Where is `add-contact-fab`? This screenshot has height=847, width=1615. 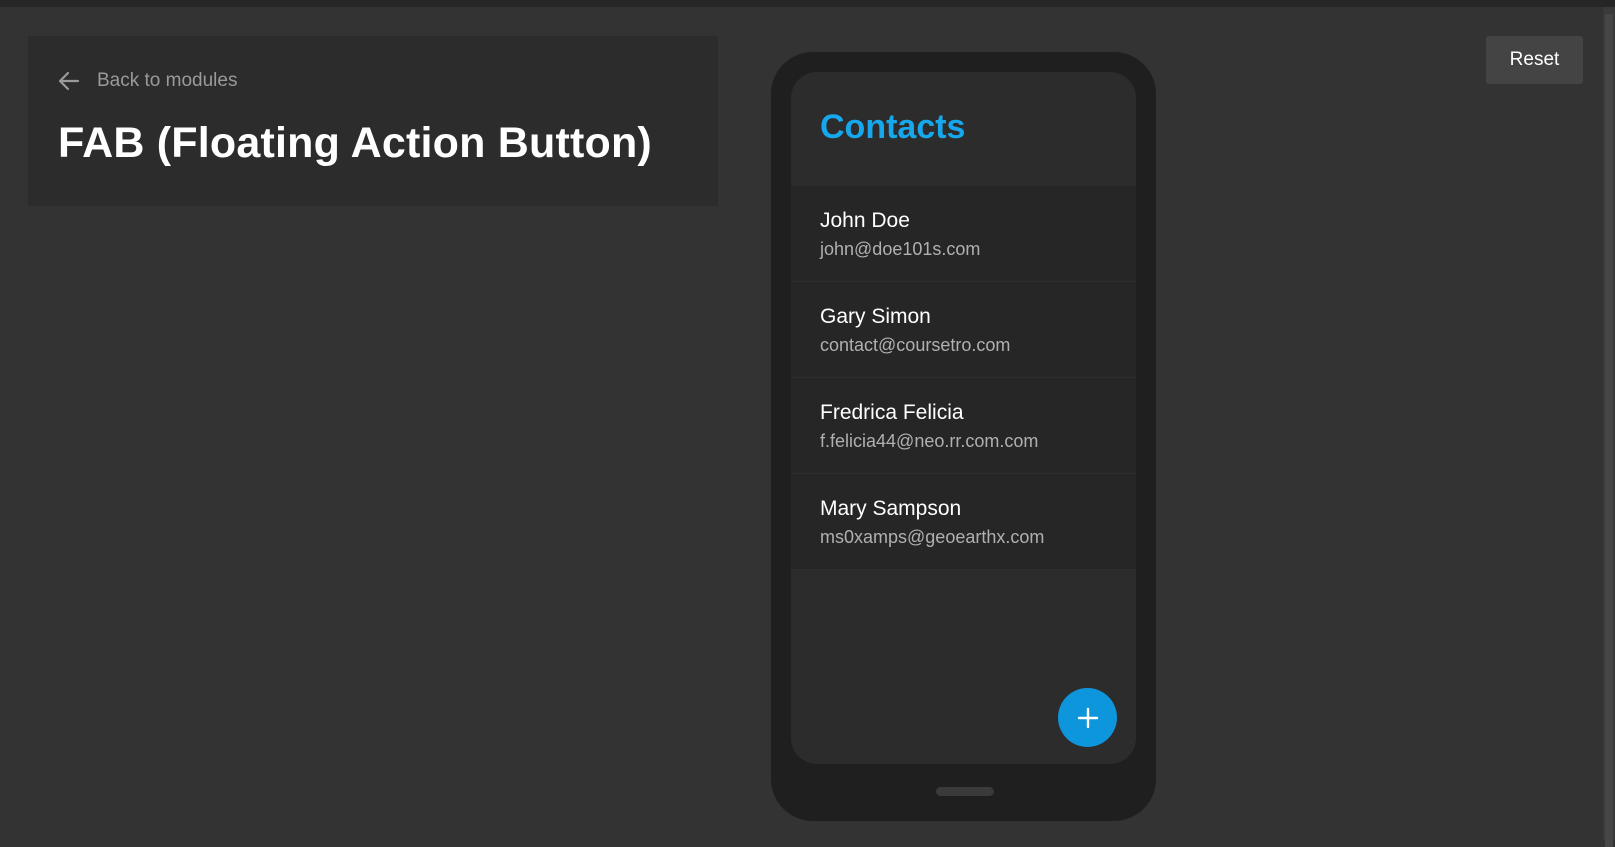
add-contact-fab is located at coordinates (1087, 717).